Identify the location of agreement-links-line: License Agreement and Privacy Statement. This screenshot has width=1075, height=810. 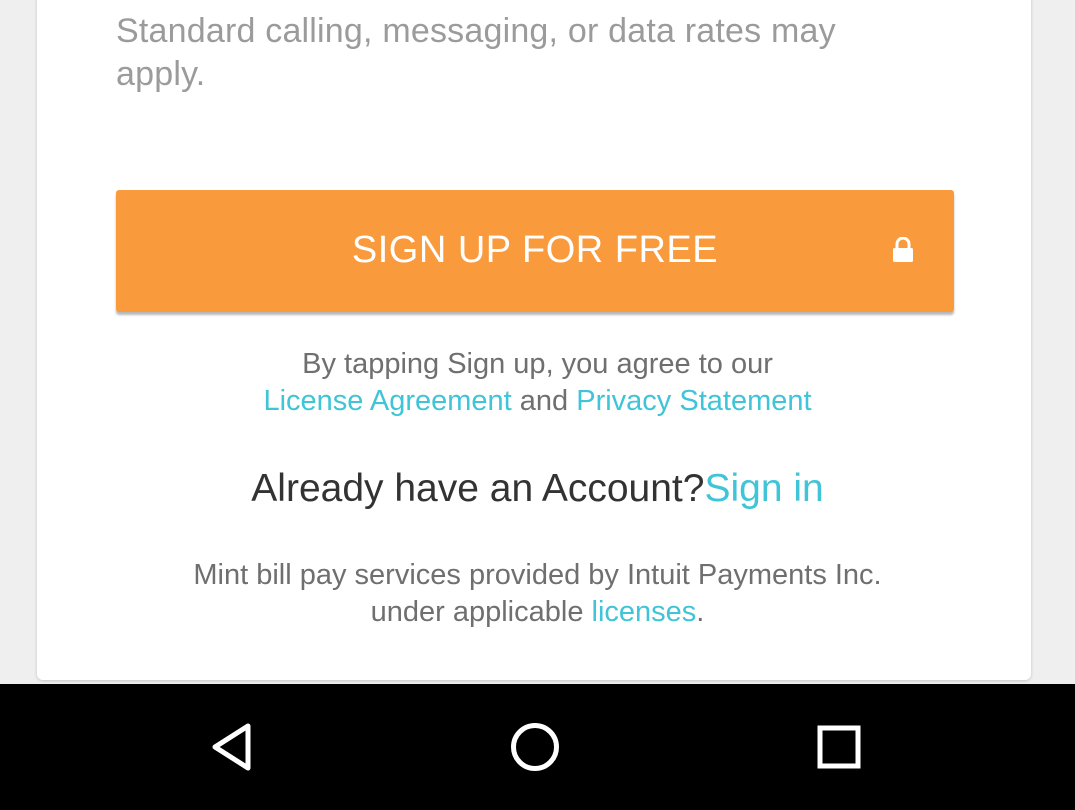
(537, 401).